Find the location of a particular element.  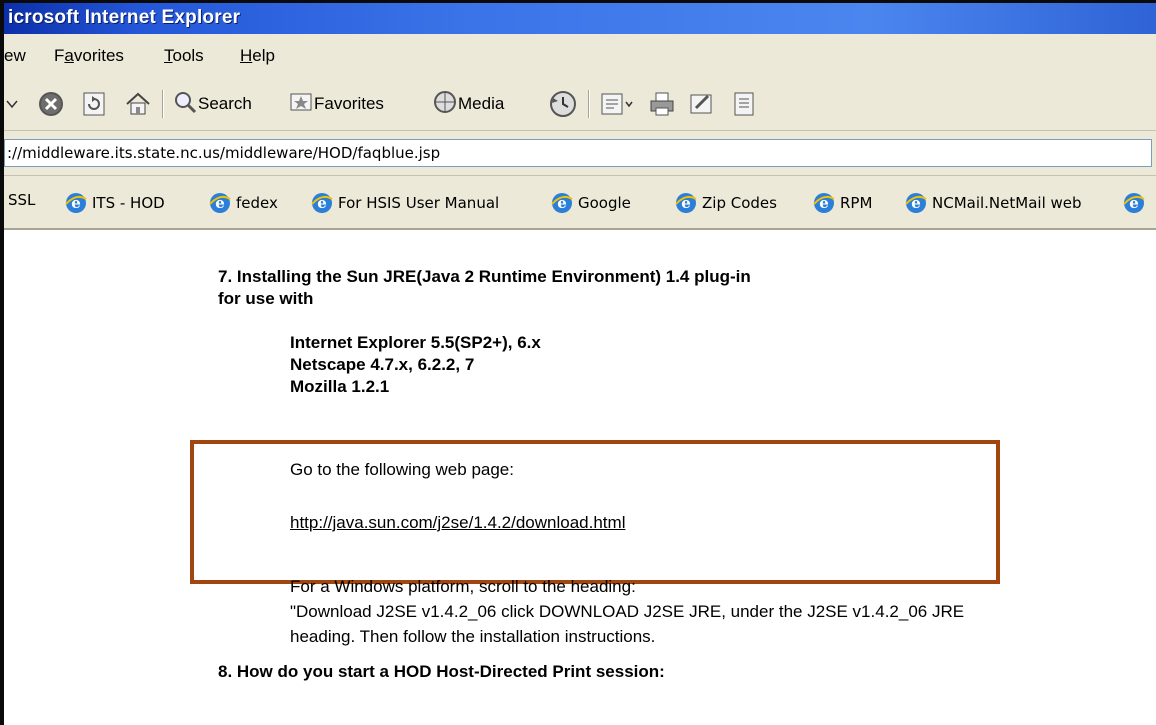

browser-item: Mozilla 1.2.1 is located at coordinates (340, 386).